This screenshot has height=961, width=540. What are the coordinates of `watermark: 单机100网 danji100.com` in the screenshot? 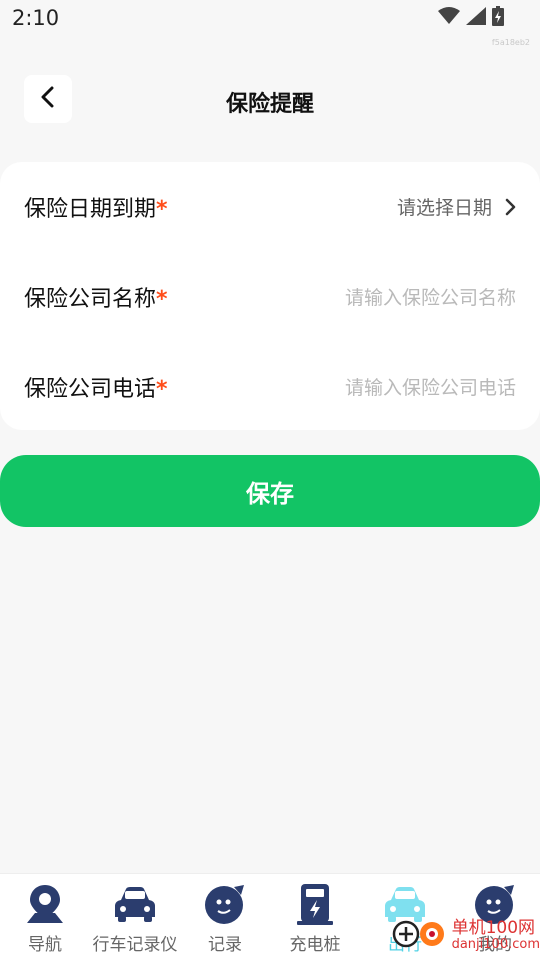 It's located at (466, 935).